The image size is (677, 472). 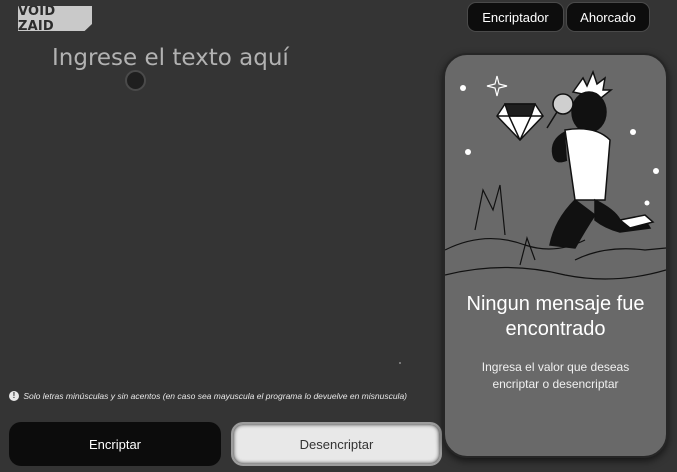 I want to click on nav-ahorcado-button: Ahorcado, so click(x=608, y=17).